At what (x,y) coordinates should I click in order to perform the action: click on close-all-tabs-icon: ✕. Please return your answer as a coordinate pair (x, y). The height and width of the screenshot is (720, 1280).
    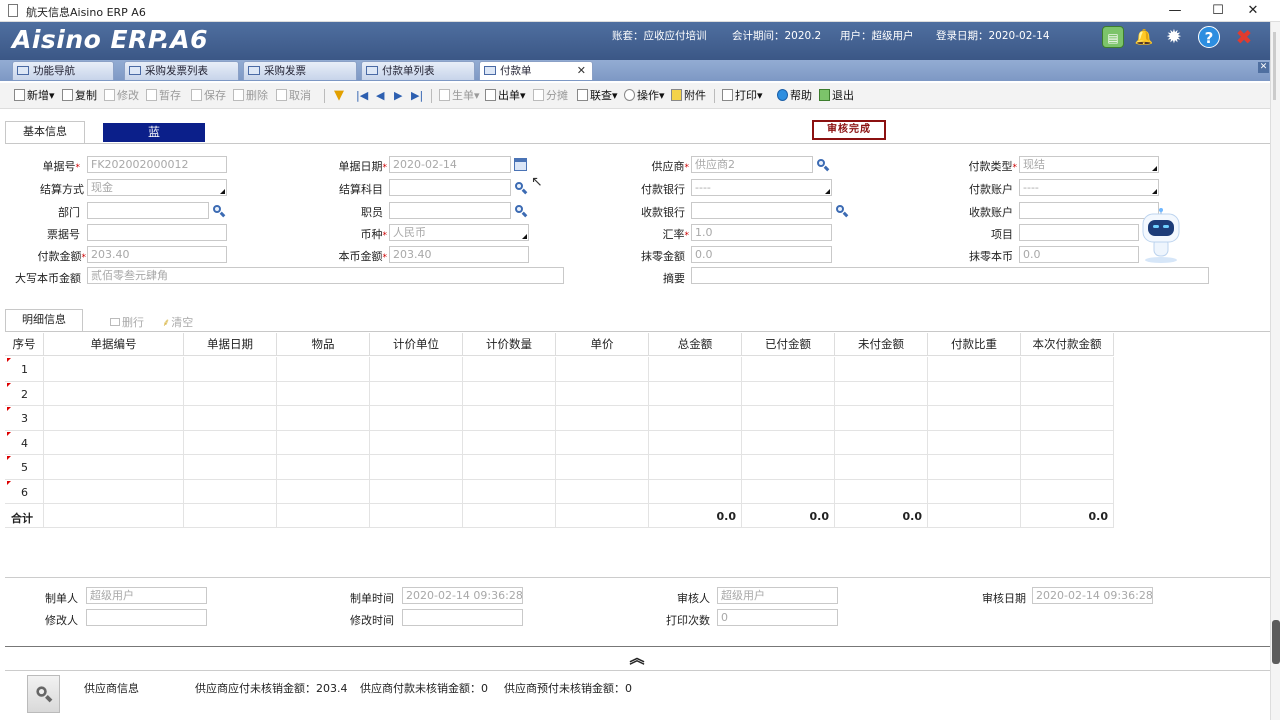
    Looking at the image, I should click on (1263, 67).